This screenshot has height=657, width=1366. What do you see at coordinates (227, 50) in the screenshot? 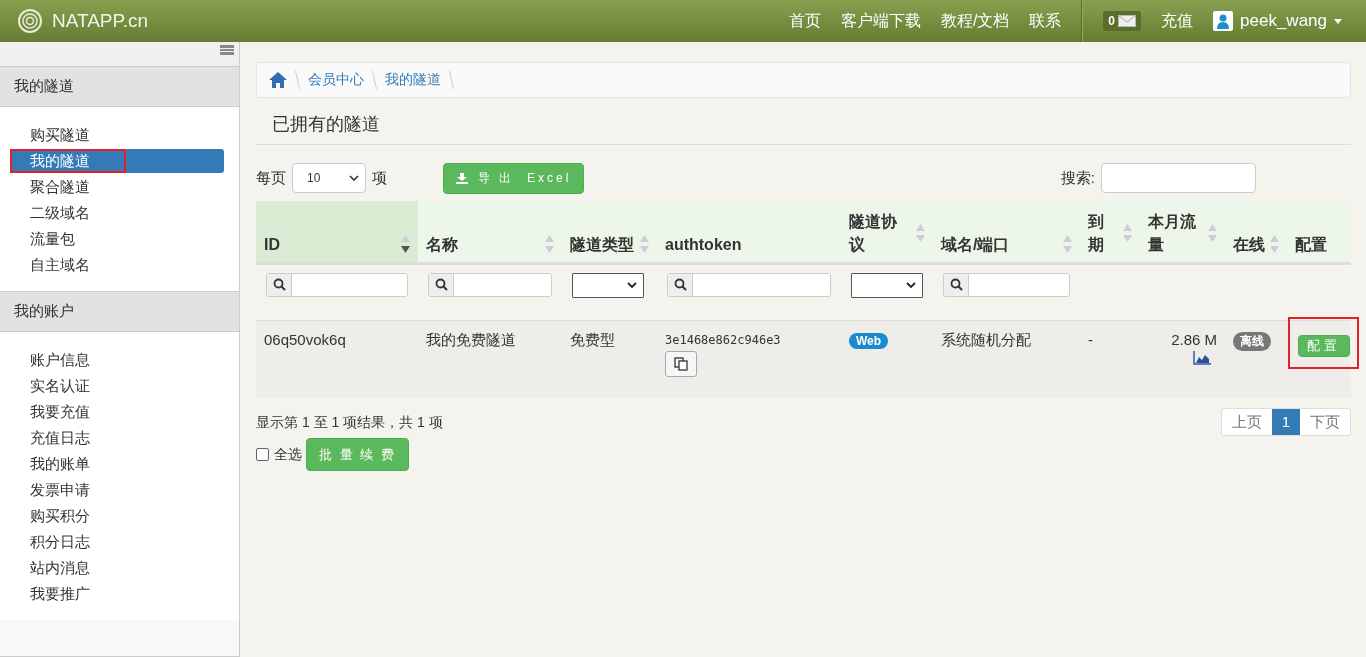
I see `menu-icon` at bounding box center [227, 50].